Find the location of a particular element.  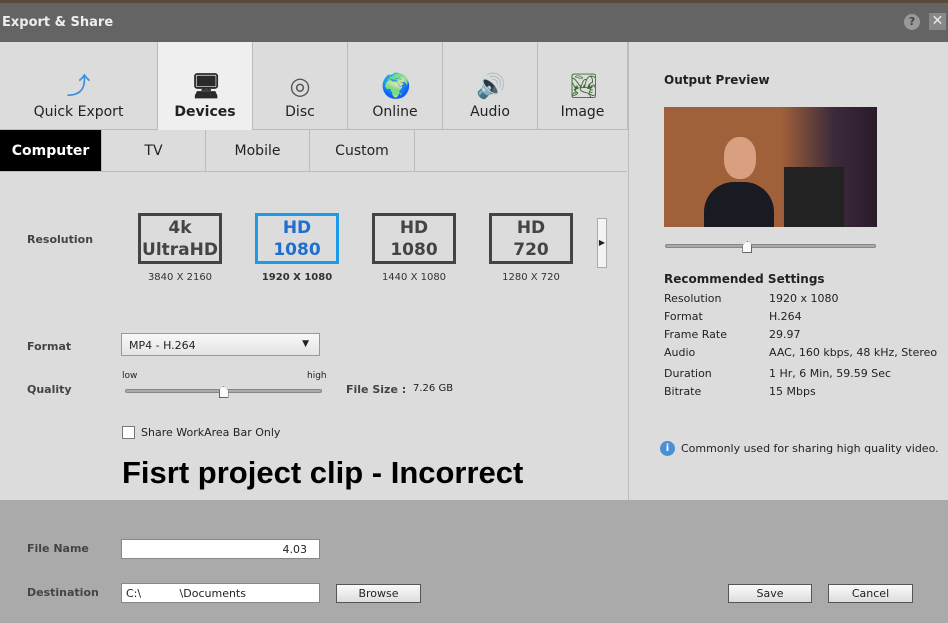

tab-online: 🌍 Online is located at coordinates (395, 86).